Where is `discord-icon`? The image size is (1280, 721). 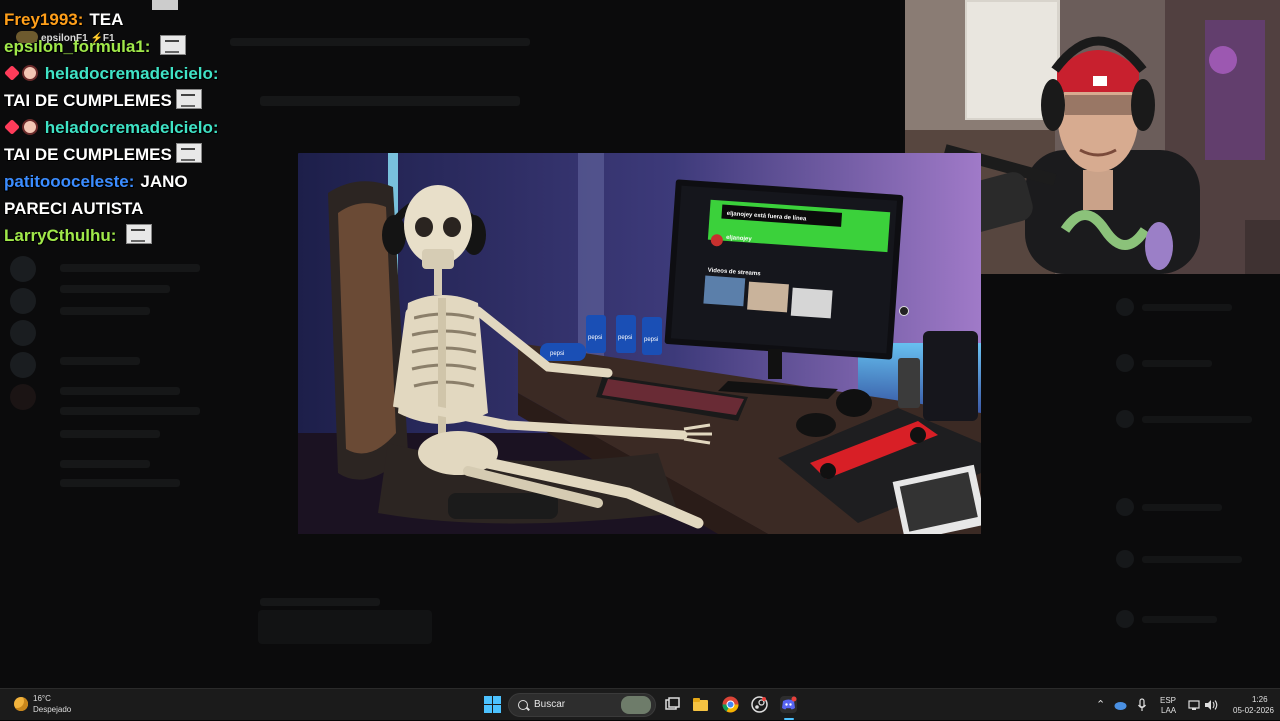 discord-icon is located at coordinates (788, 704).